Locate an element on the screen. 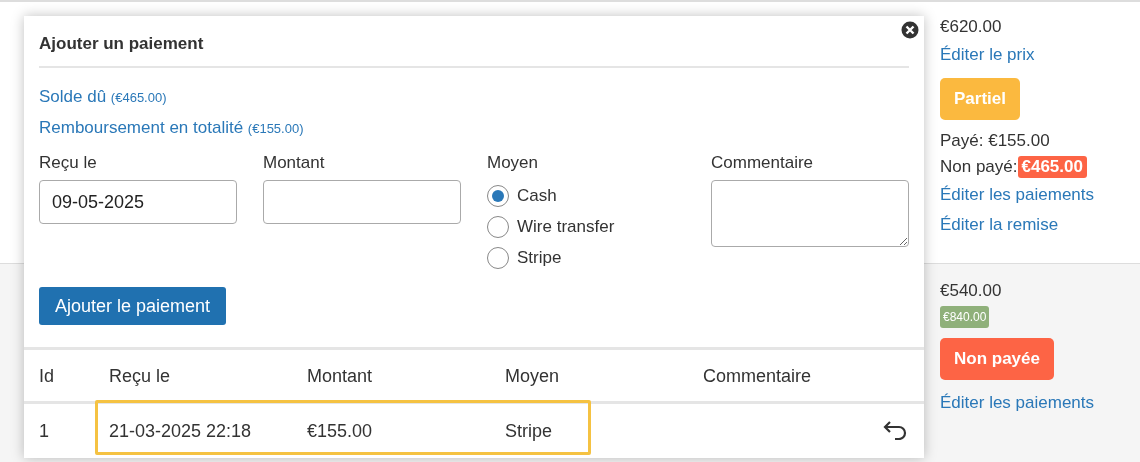 This screenshot has height=462, width=1140. table-cell: 1 is located at coordinates (59, 430).